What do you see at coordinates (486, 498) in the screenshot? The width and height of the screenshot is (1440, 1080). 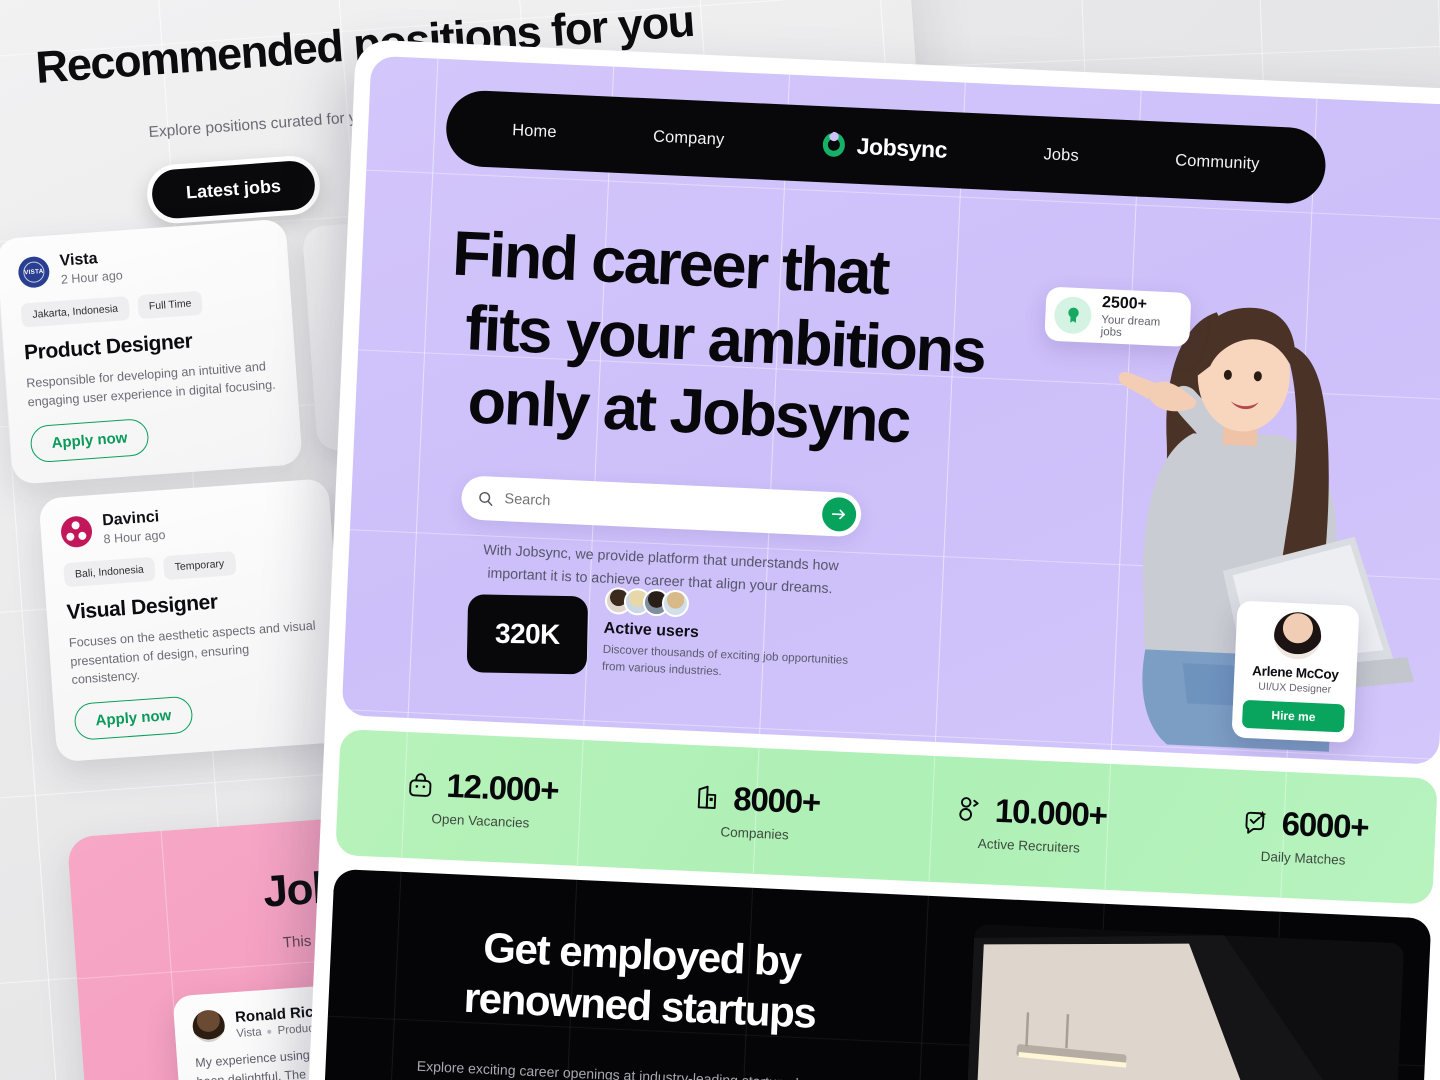 I see `search-icon` at bounding box center [486, 498].